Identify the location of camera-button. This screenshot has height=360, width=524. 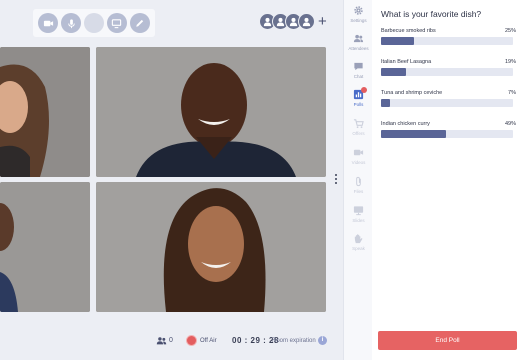
(48, 23).